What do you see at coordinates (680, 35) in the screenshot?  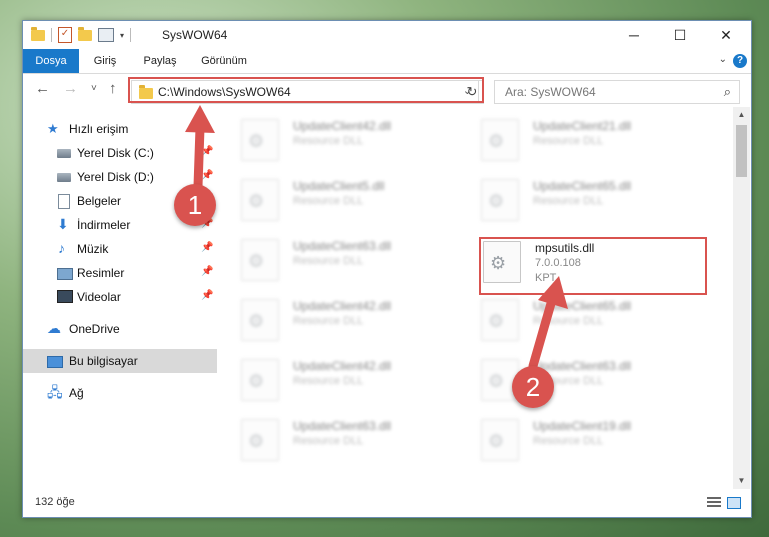 I see `maximize-button: ☐` at bounding box center [680, 35].